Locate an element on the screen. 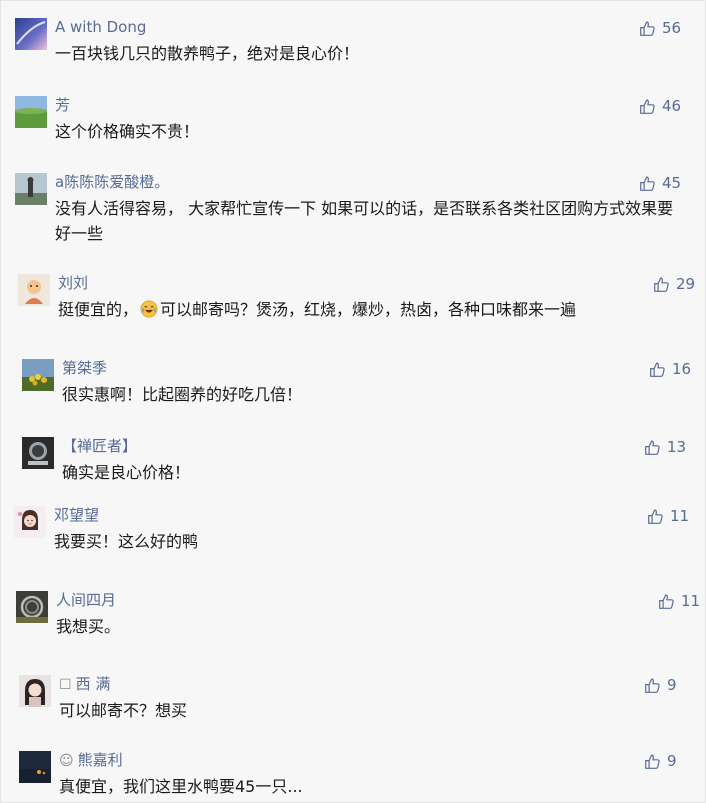 The width and height of the screenshot is (706, 803). smile-icon: ☺ is located at coordinates (66, 761).